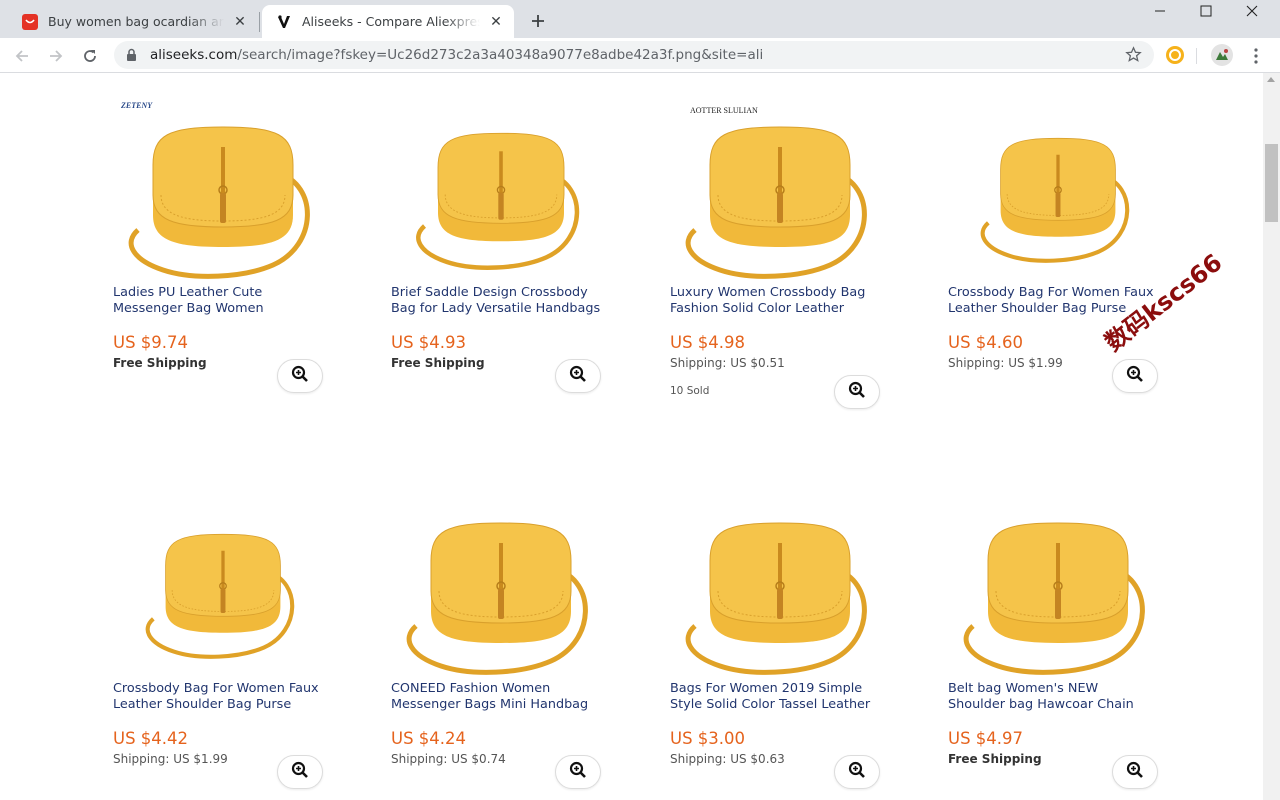 The width and height of the screenshot is (1280, 800). Describe the element at coordinates (780, 705) in the screenshot. I see `product-title-line: Style Solid Color Tassel Leather` at that location.